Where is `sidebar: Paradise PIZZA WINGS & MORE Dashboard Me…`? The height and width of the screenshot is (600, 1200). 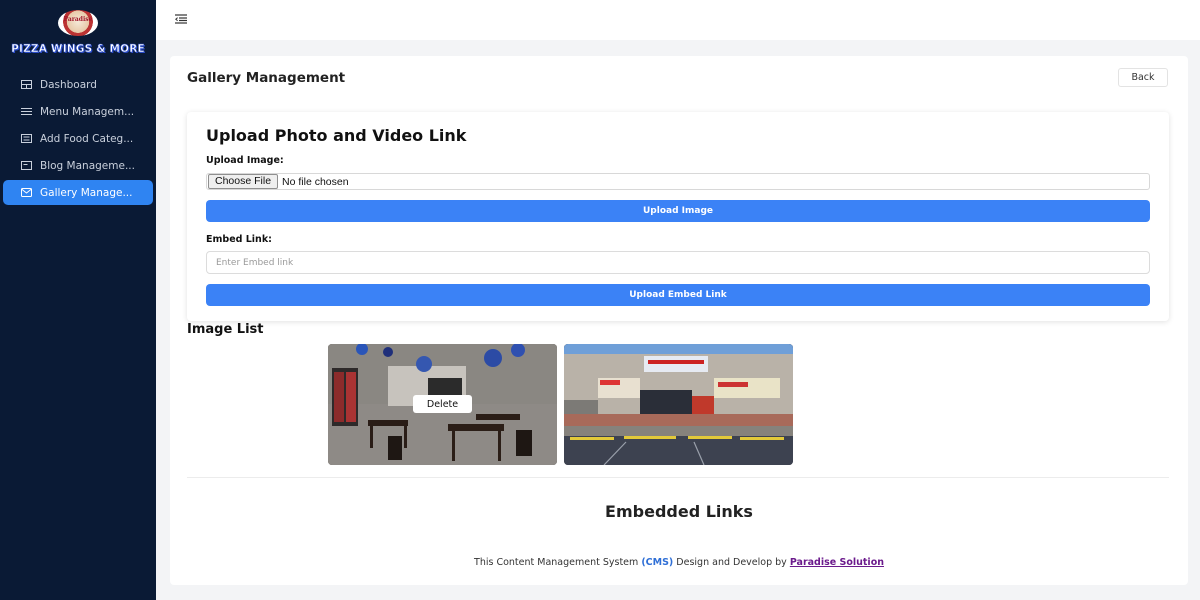
sidebar: Paradise PIZZA WINGS & MORE Dashboard Me… is located at coordinates (78, 300).